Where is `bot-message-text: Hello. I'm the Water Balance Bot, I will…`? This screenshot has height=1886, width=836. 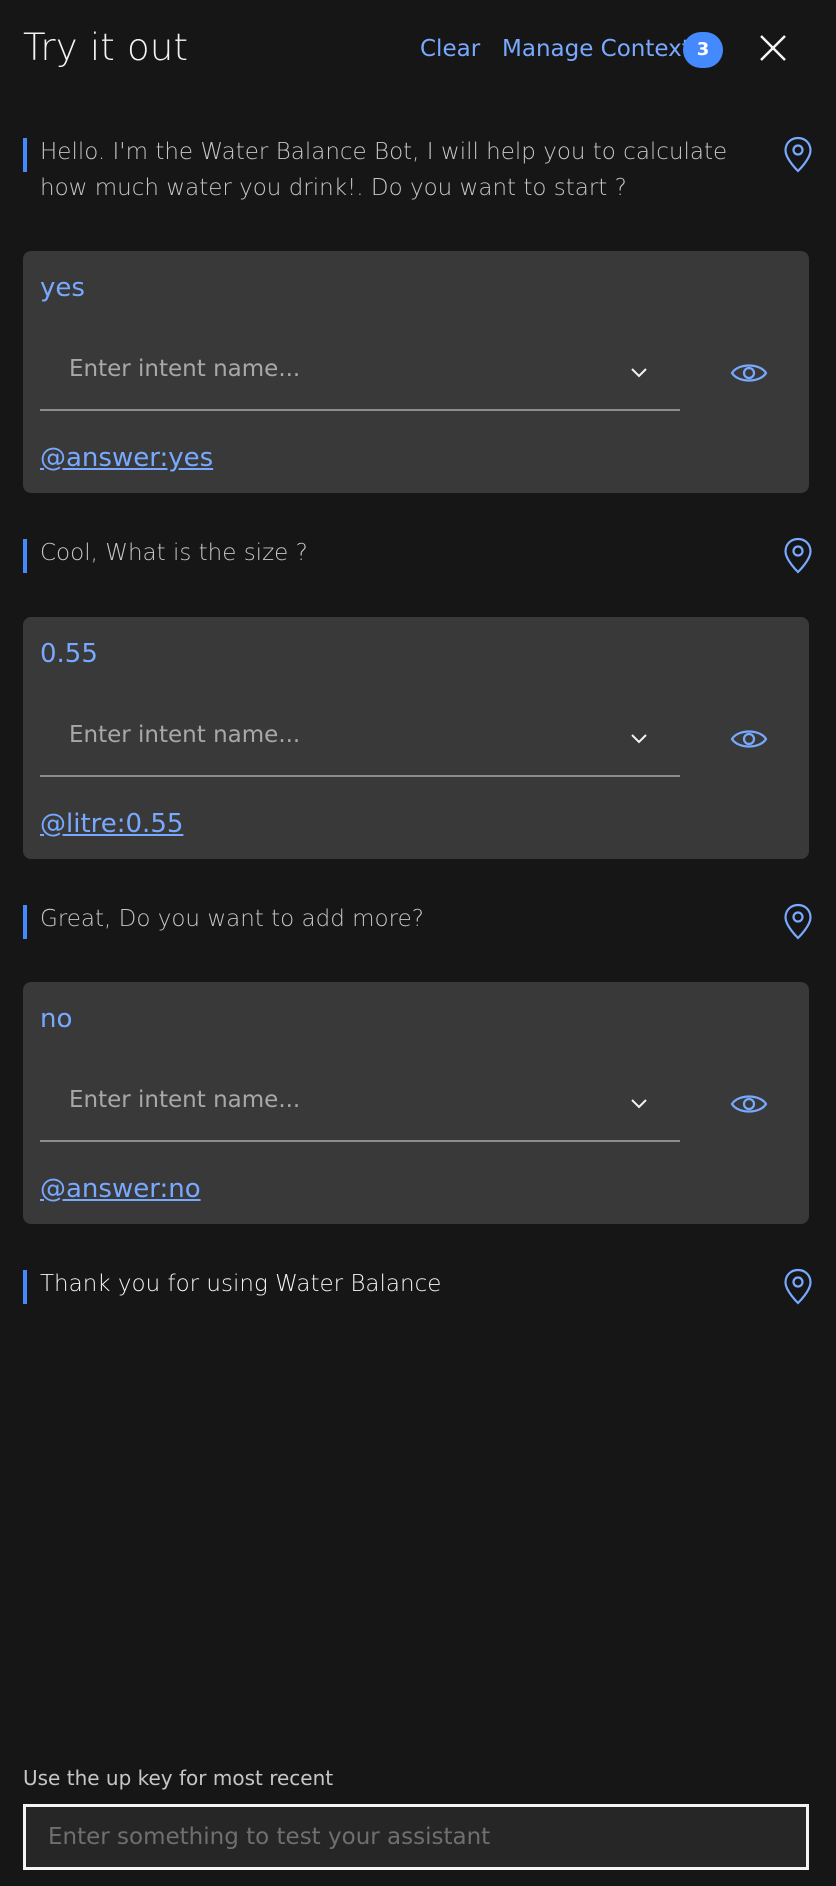 bot-message-text: Hello. I'm the Water Balance Bot, I will… is located at coordinates (383, 170).